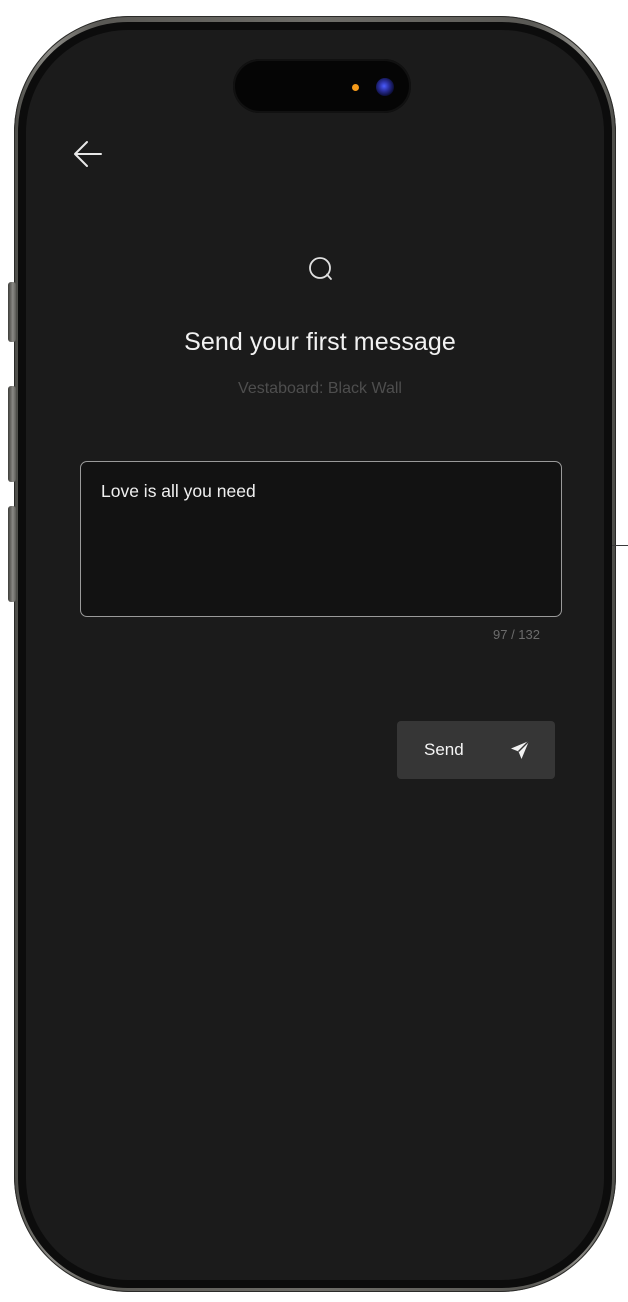  What do you see at coordinates (520, 749) in the screenshot?
I see `paper-plane-icon` at bounding box center [520, 749].